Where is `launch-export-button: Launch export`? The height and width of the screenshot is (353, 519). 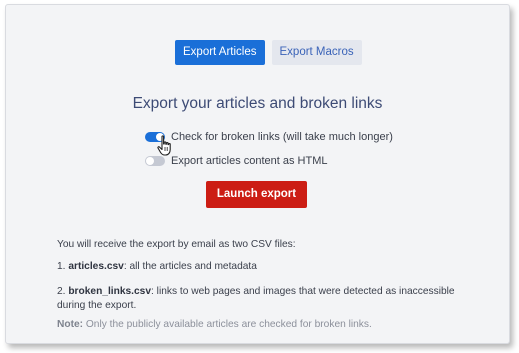 launch-export-button: Launch export is located at coordinates (256, 194).